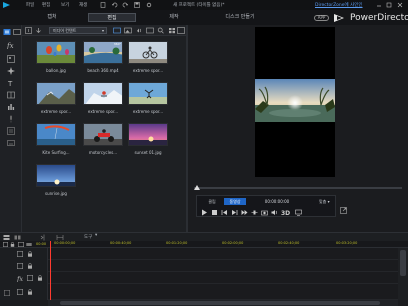  Describe the element at coordinates (379, 5) in the screenshot. I see `minimize-icon` at that location.